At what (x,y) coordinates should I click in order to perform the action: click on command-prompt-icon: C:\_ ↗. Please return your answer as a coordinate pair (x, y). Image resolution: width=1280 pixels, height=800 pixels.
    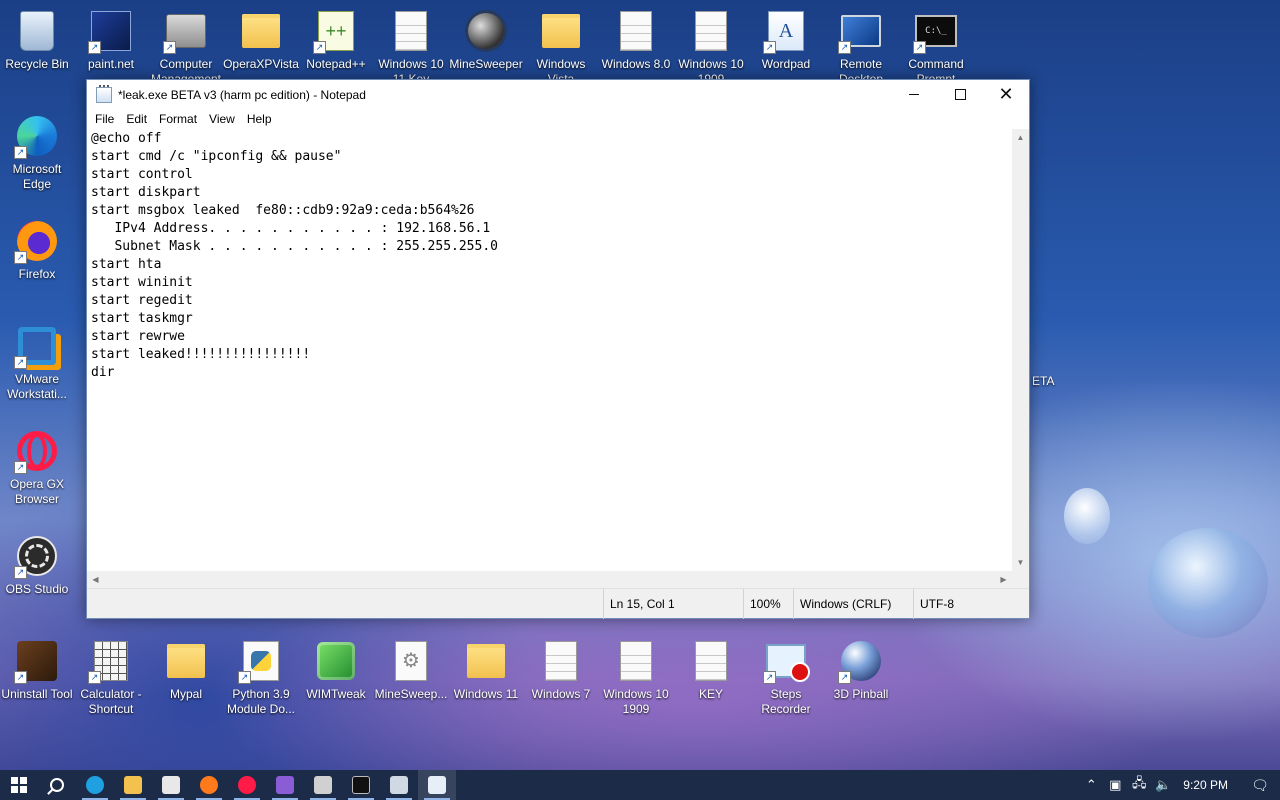
    Looking at the image, I should click on (936, 31).